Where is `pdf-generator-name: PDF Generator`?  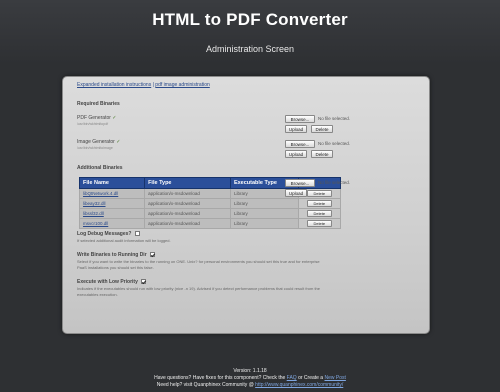 pdf-generator-name: PDF Generator is located at coordinates (94, 118).